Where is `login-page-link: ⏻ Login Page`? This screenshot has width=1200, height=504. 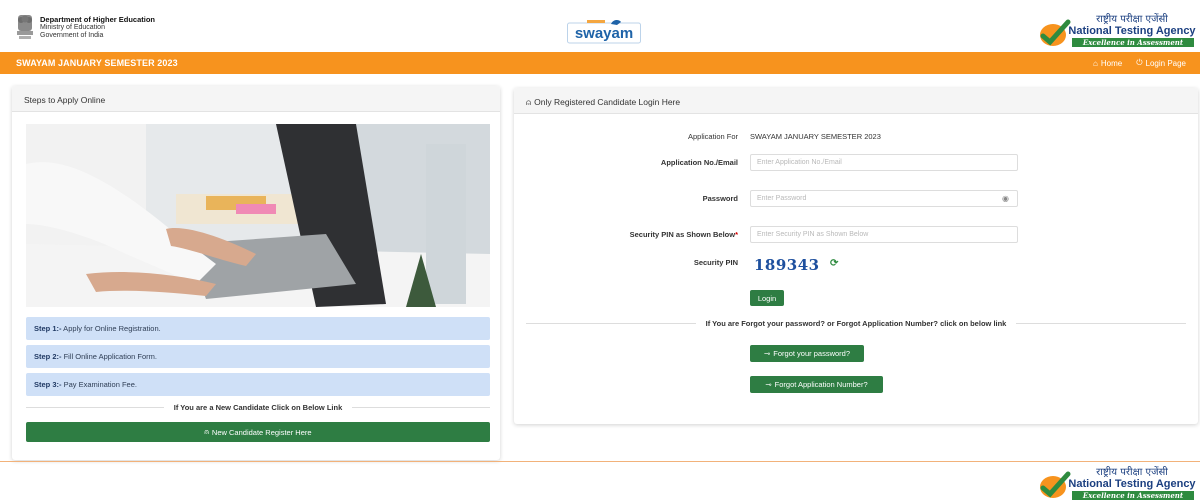 login-page-link: ⏻ Login Page is located at coordinates (1161, 63).